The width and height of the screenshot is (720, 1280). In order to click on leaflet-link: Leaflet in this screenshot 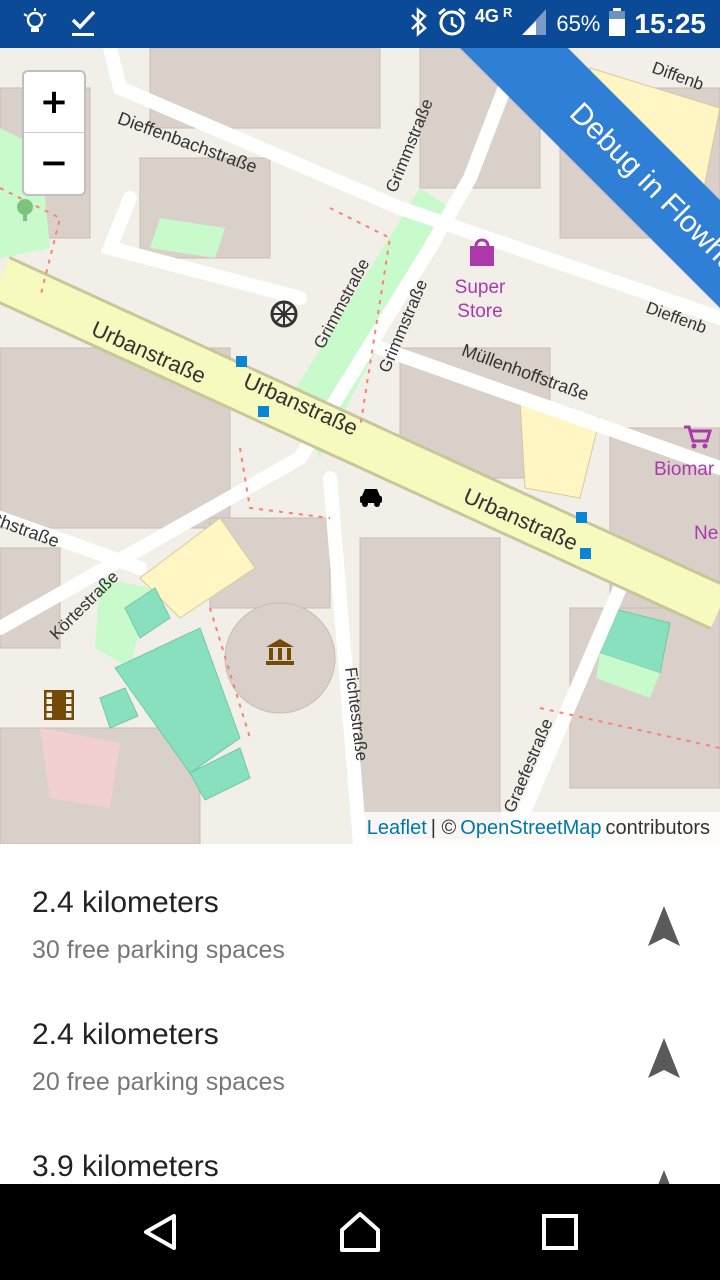, I will do `click(397, 828)`.